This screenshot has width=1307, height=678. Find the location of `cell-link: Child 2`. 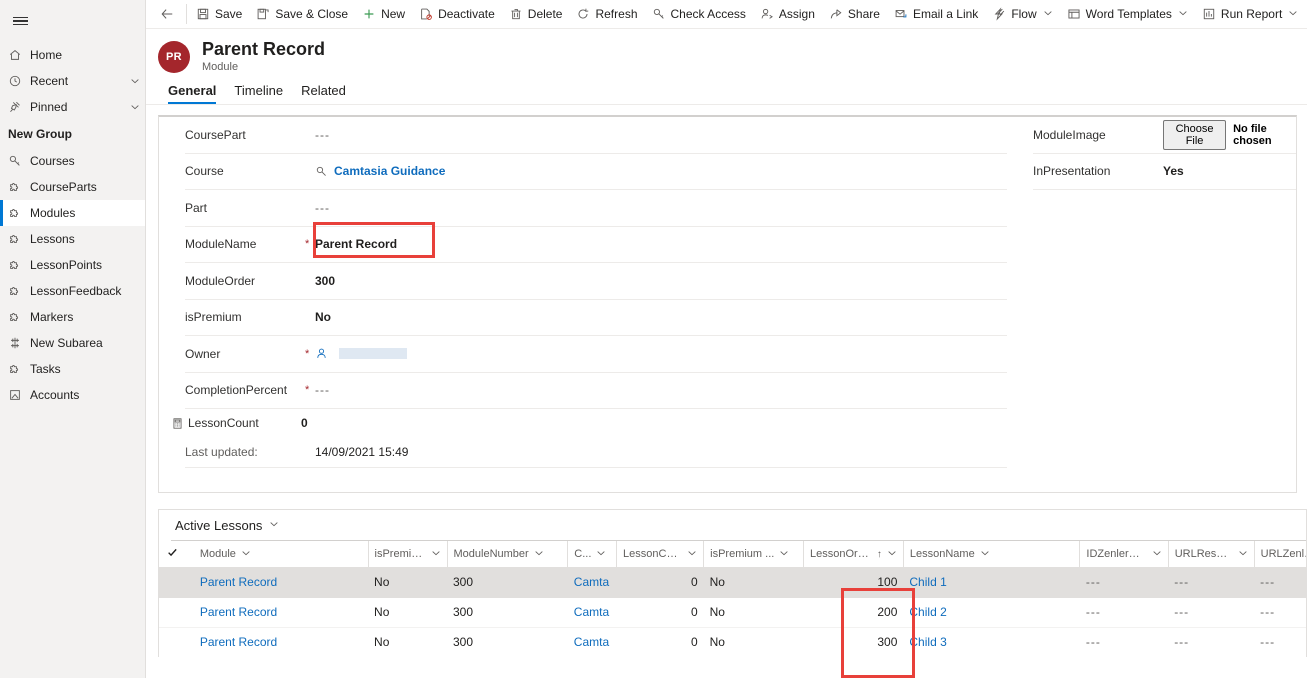

cell-link: Child 2 is located at coordinates (927, 612).